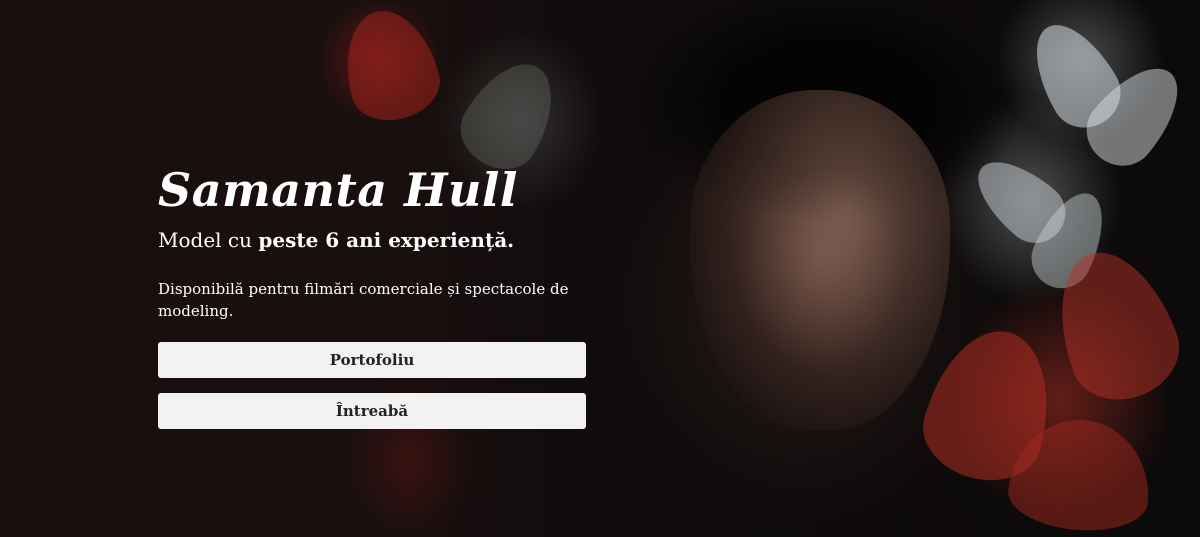 Image resolution: width=1200 pixels, height=537 pixels. Describe the element at coordinates (372, 360) in the screenshot. I see `portfolio-button: Portofoliu` at that location.